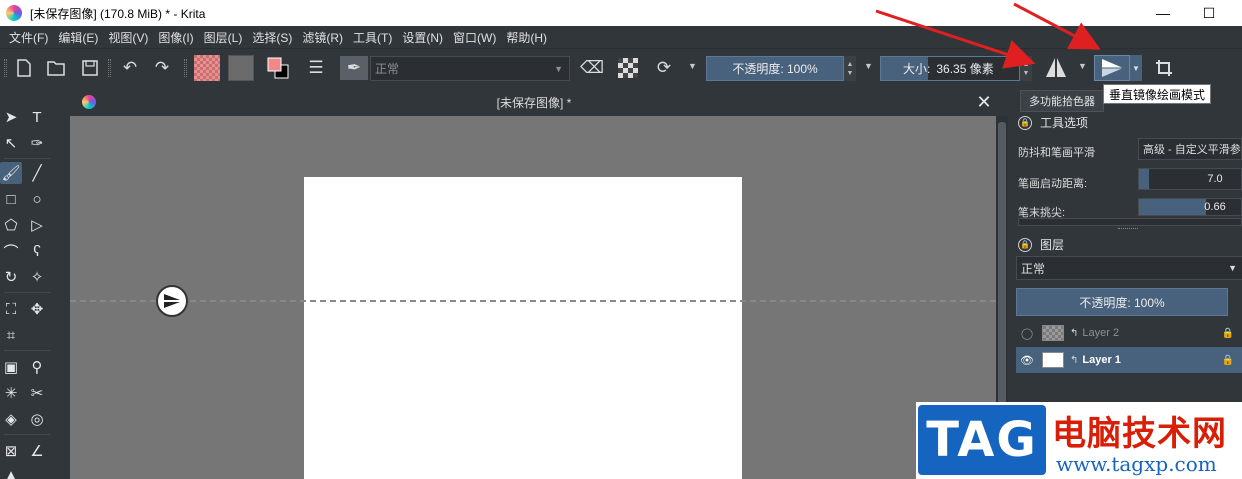 Image resolution: width=1242 pixels, height=479 pixels. What do you see at coordinates (11, 277) in the screenshot?
I see `dynamic-brush-tool-icon: ↻` at bounding box center [11, 277].